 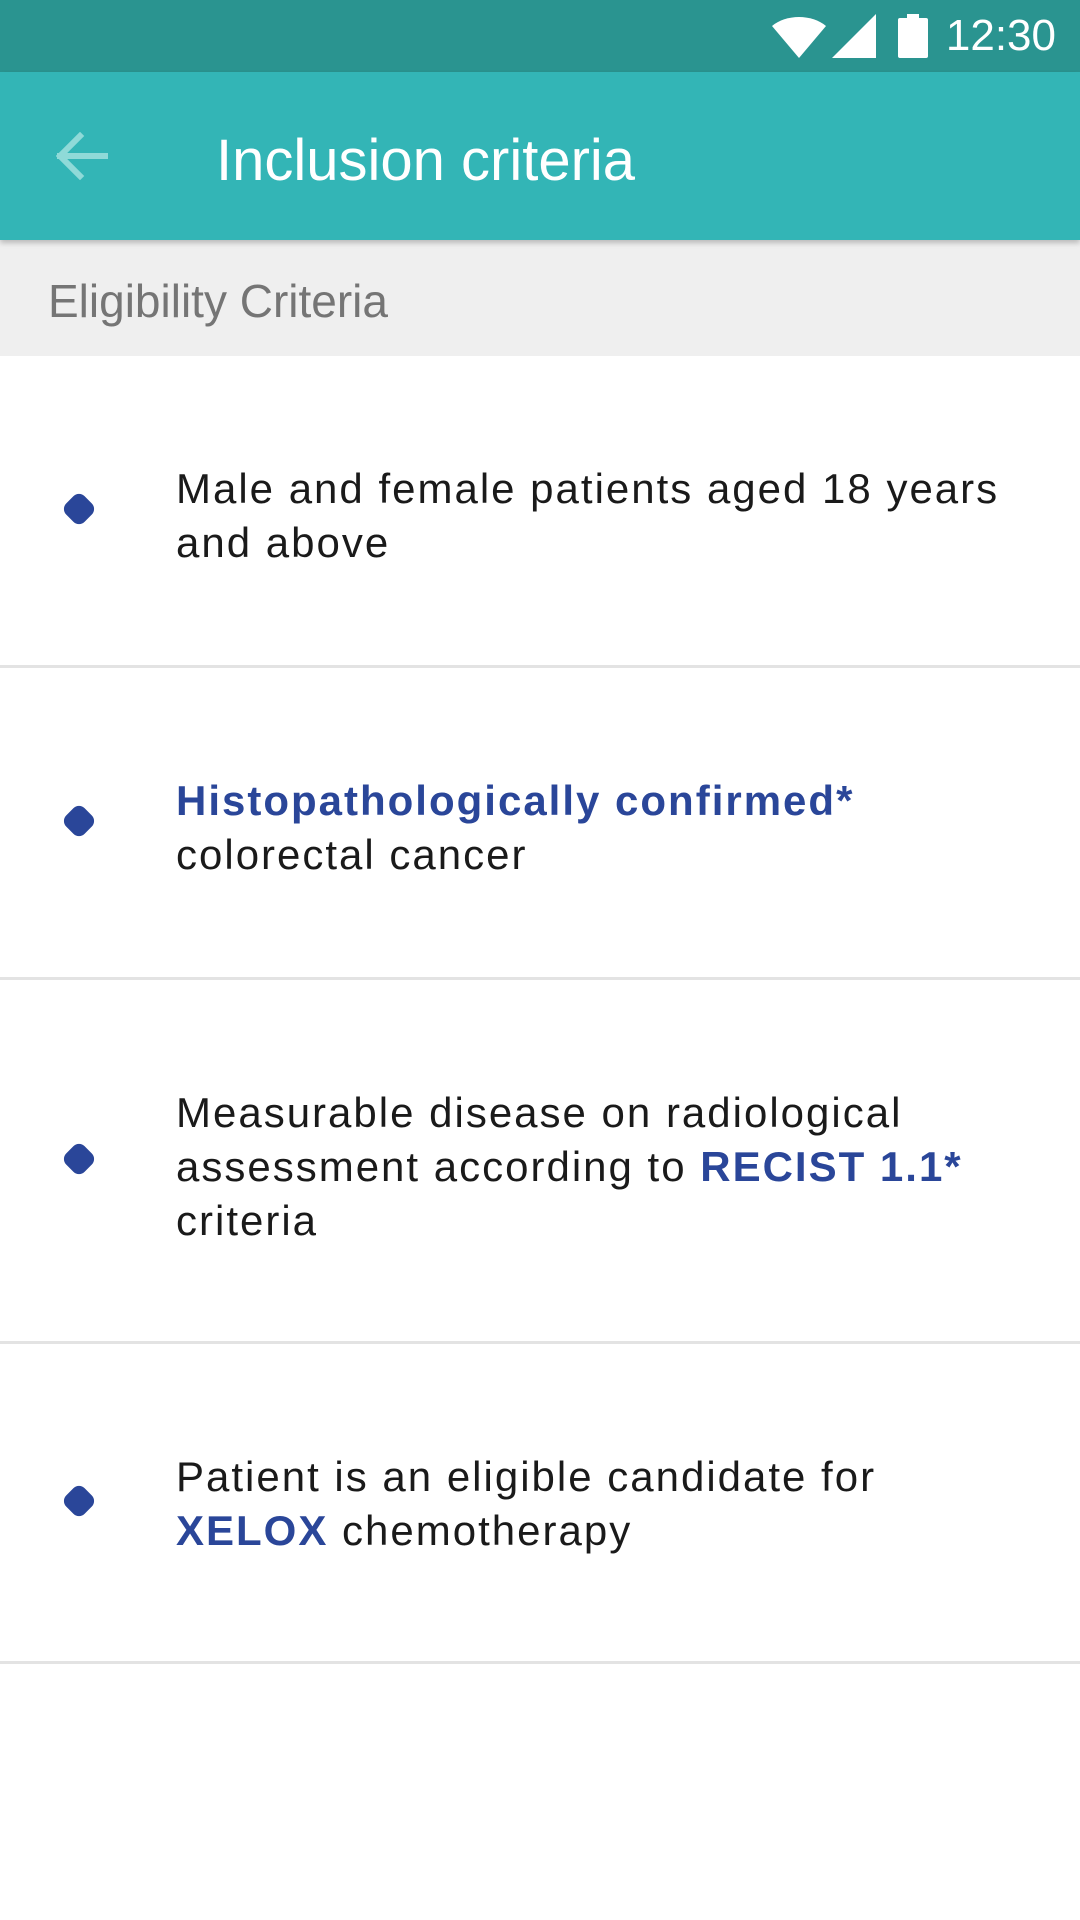 What do you see at coordinates (540, 36) in the screenshot?
I see `status-bar: 12:30` at bounding box center [540, 36].